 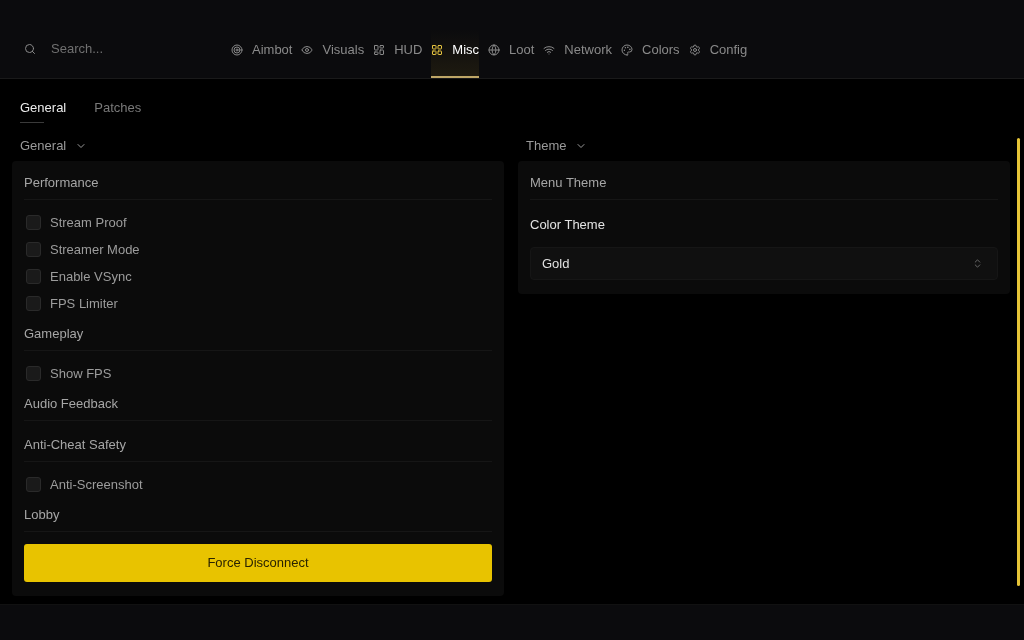 What do you see at coordinates (307, 50) in the screenshot?
I see `eye-icon` at bounding box center [307, 50].